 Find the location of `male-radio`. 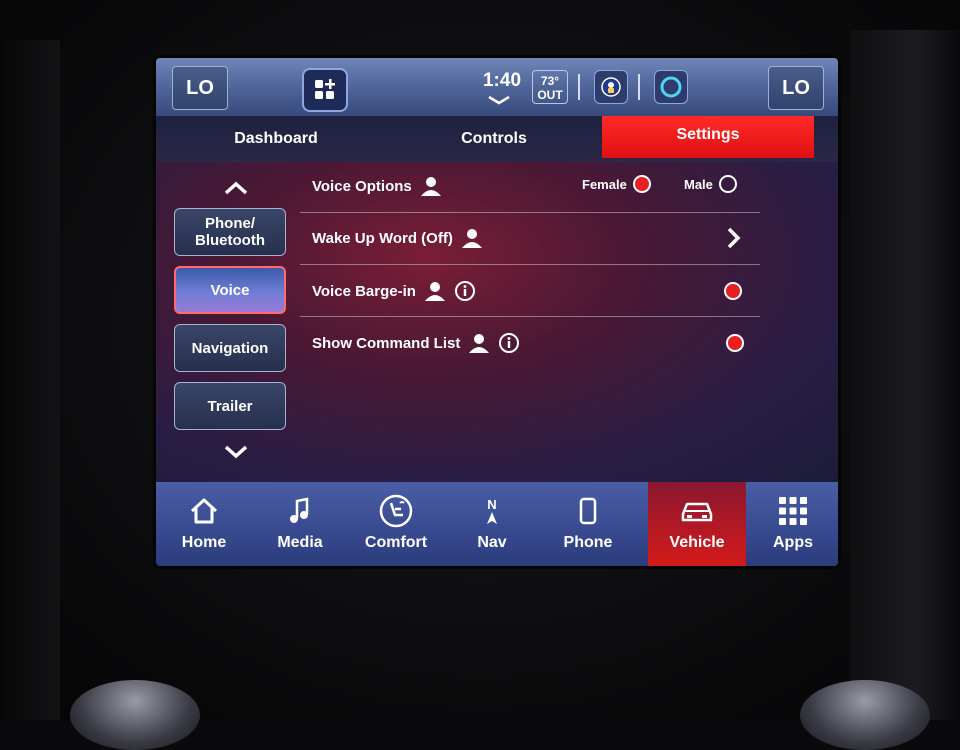

male-radio is located at coordinates (727, 184).